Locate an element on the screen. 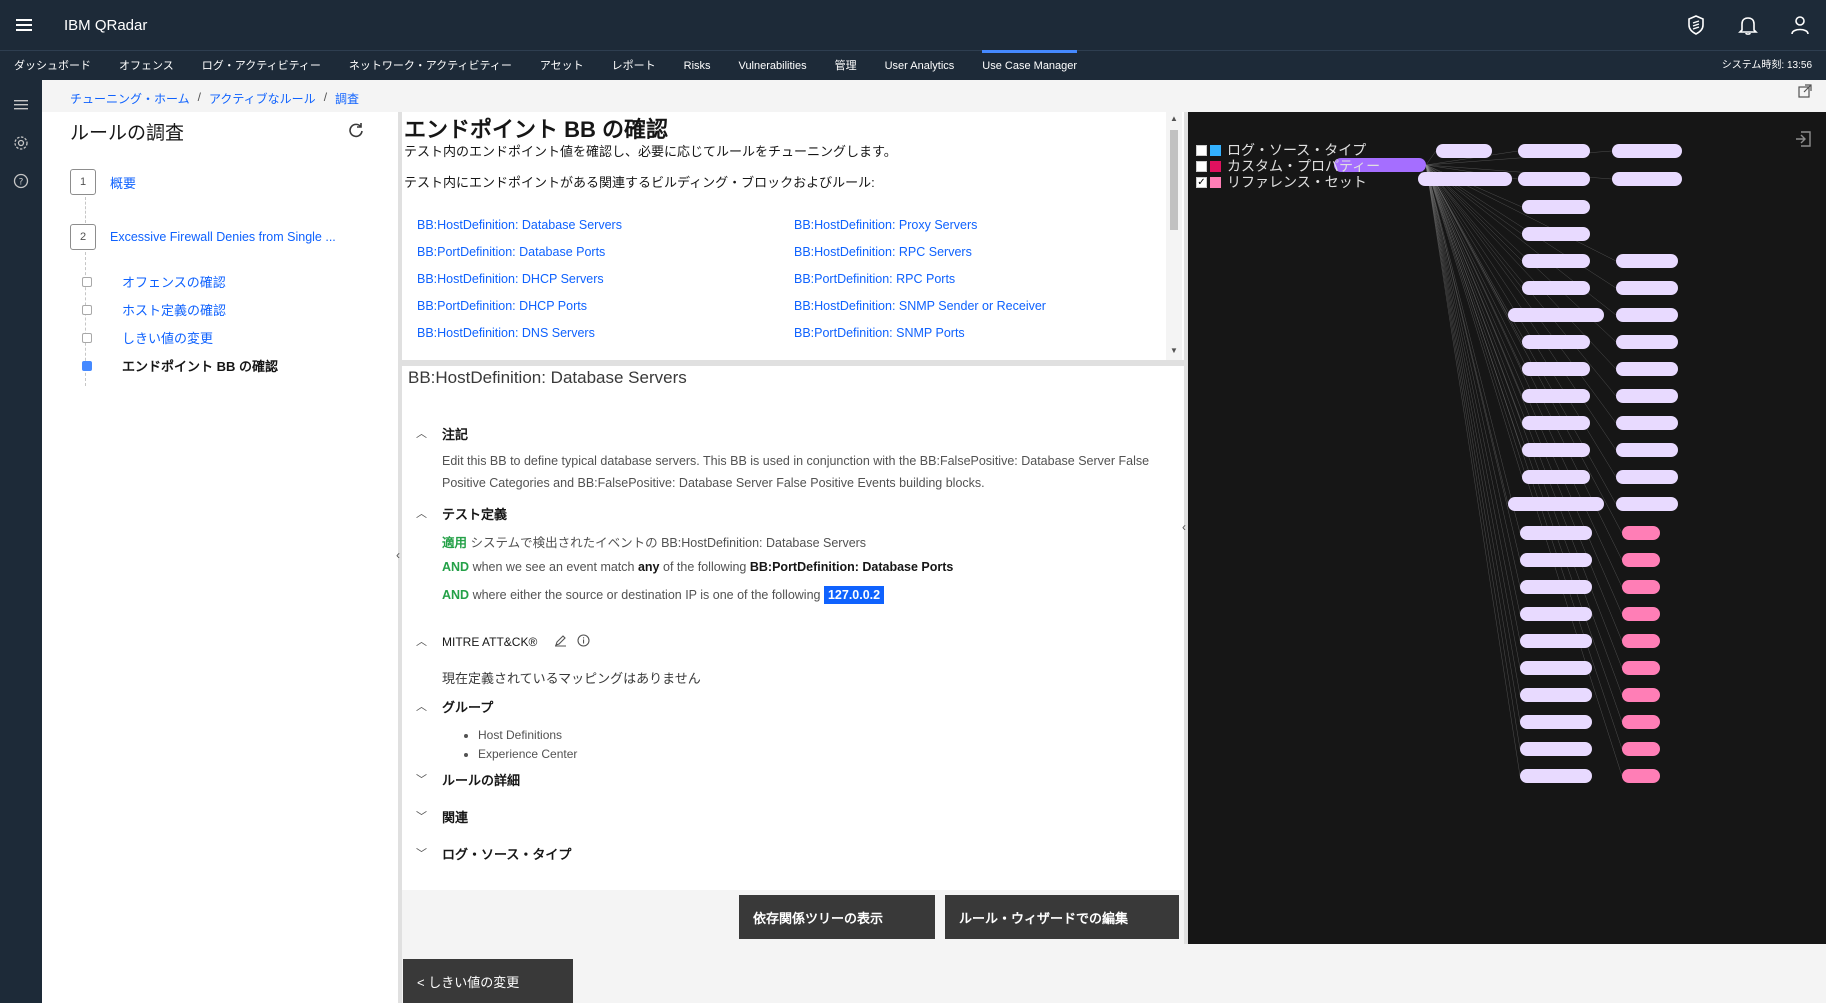  ip-value-highlight: 127.0.0.2 is located at coordinates (854, 595).